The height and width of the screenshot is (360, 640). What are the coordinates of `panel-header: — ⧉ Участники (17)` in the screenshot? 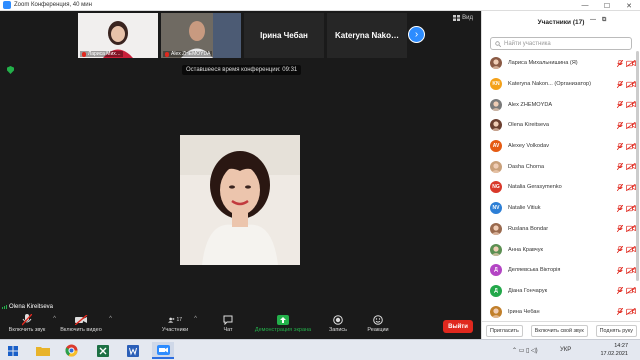 It's located at (561, 22).